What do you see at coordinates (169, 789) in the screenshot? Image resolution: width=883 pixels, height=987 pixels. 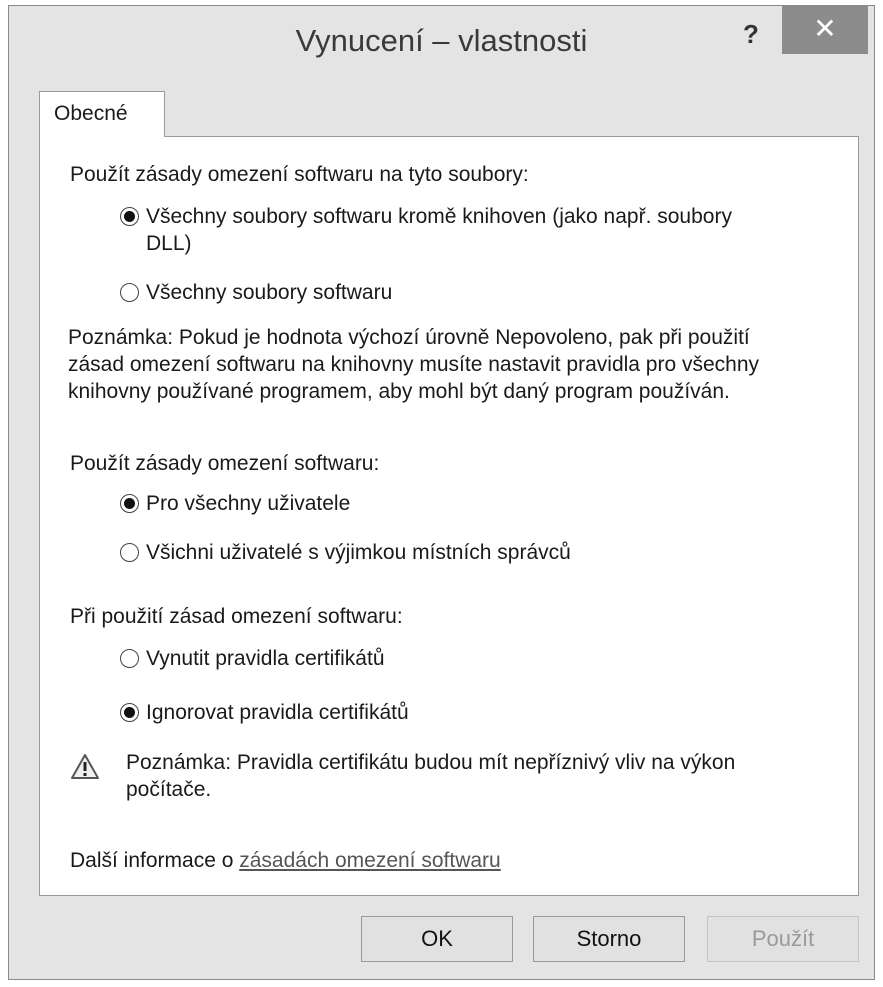 I see `warning-text-line: počítače.` at bounding box center [169, 789].